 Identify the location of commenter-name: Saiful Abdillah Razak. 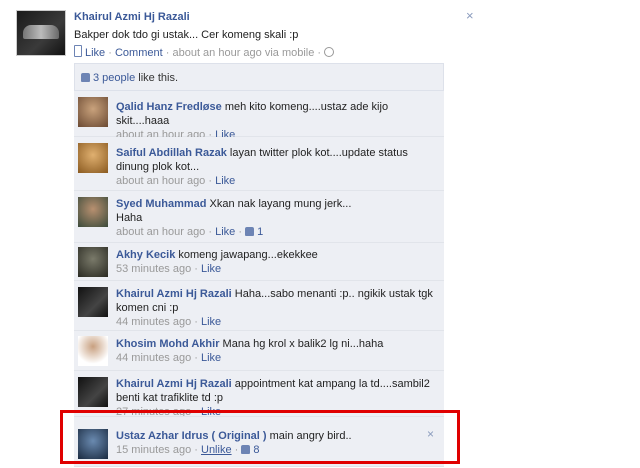
(171, 153).